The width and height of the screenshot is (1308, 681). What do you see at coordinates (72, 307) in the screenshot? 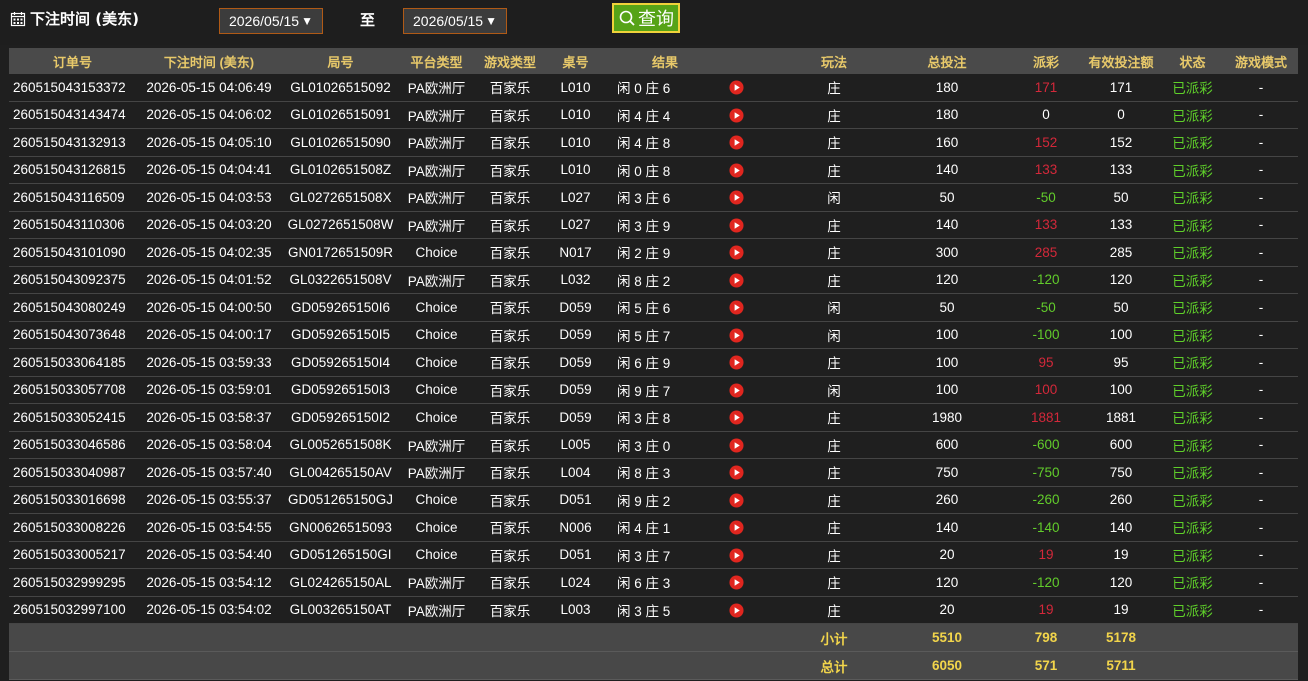
I see `order-id-cell: 260515043080249` at bounding box center [72, 307].